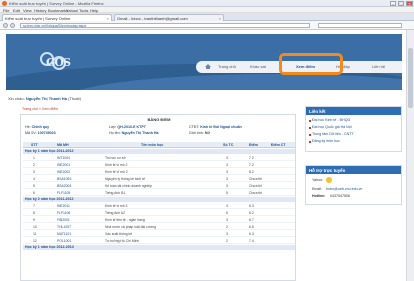 Image resolution: width=414 pixels, height=281 pixels. I want to click on cell-name: Kinh tế vĩ mô 2, so click(116, 172).